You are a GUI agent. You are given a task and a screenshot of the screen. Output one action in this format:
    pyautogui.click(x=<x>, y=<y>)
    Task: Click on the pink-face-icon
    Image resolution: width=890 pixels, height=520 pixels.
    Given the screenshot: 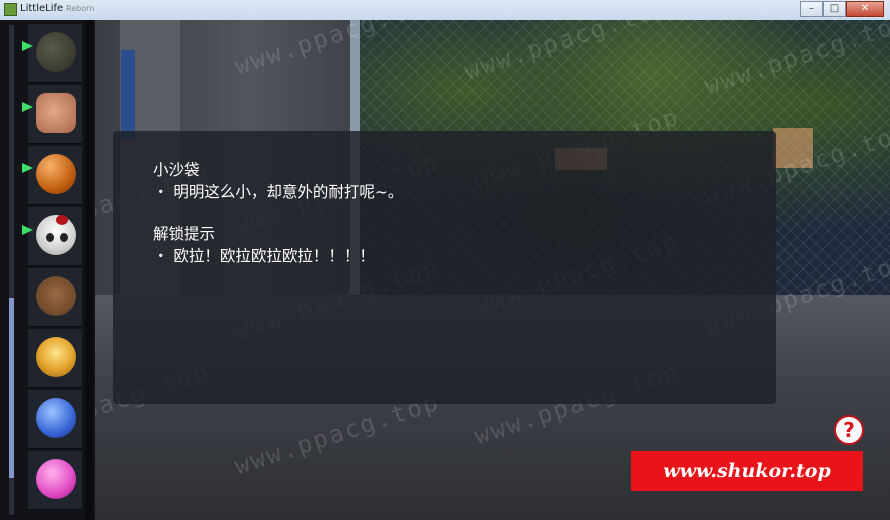 What is the action you would take?
    pyautogui.click(x=56, y=479)
    